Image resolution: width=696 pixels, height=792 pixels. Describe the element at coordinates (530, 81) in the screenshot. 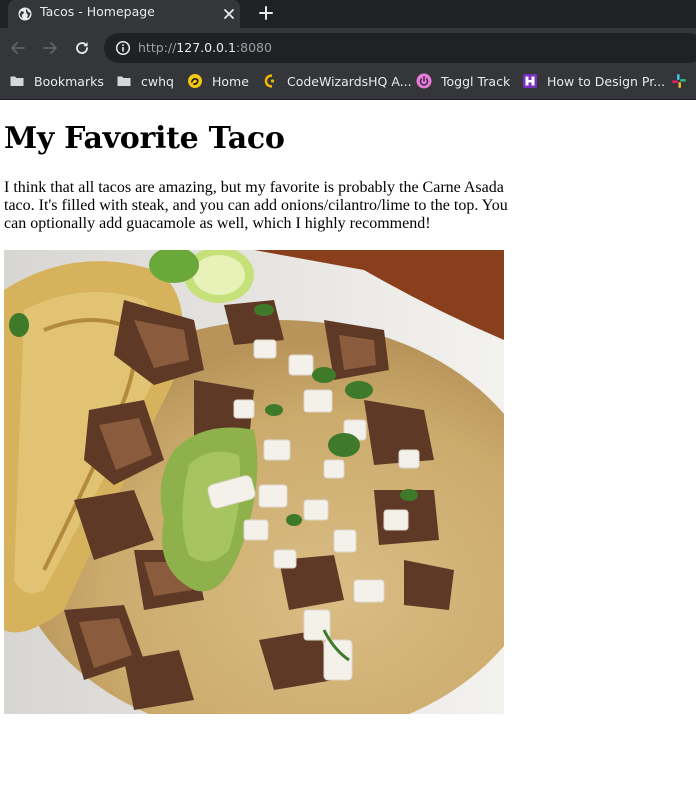

I see `design-favicon-icon` at that location.